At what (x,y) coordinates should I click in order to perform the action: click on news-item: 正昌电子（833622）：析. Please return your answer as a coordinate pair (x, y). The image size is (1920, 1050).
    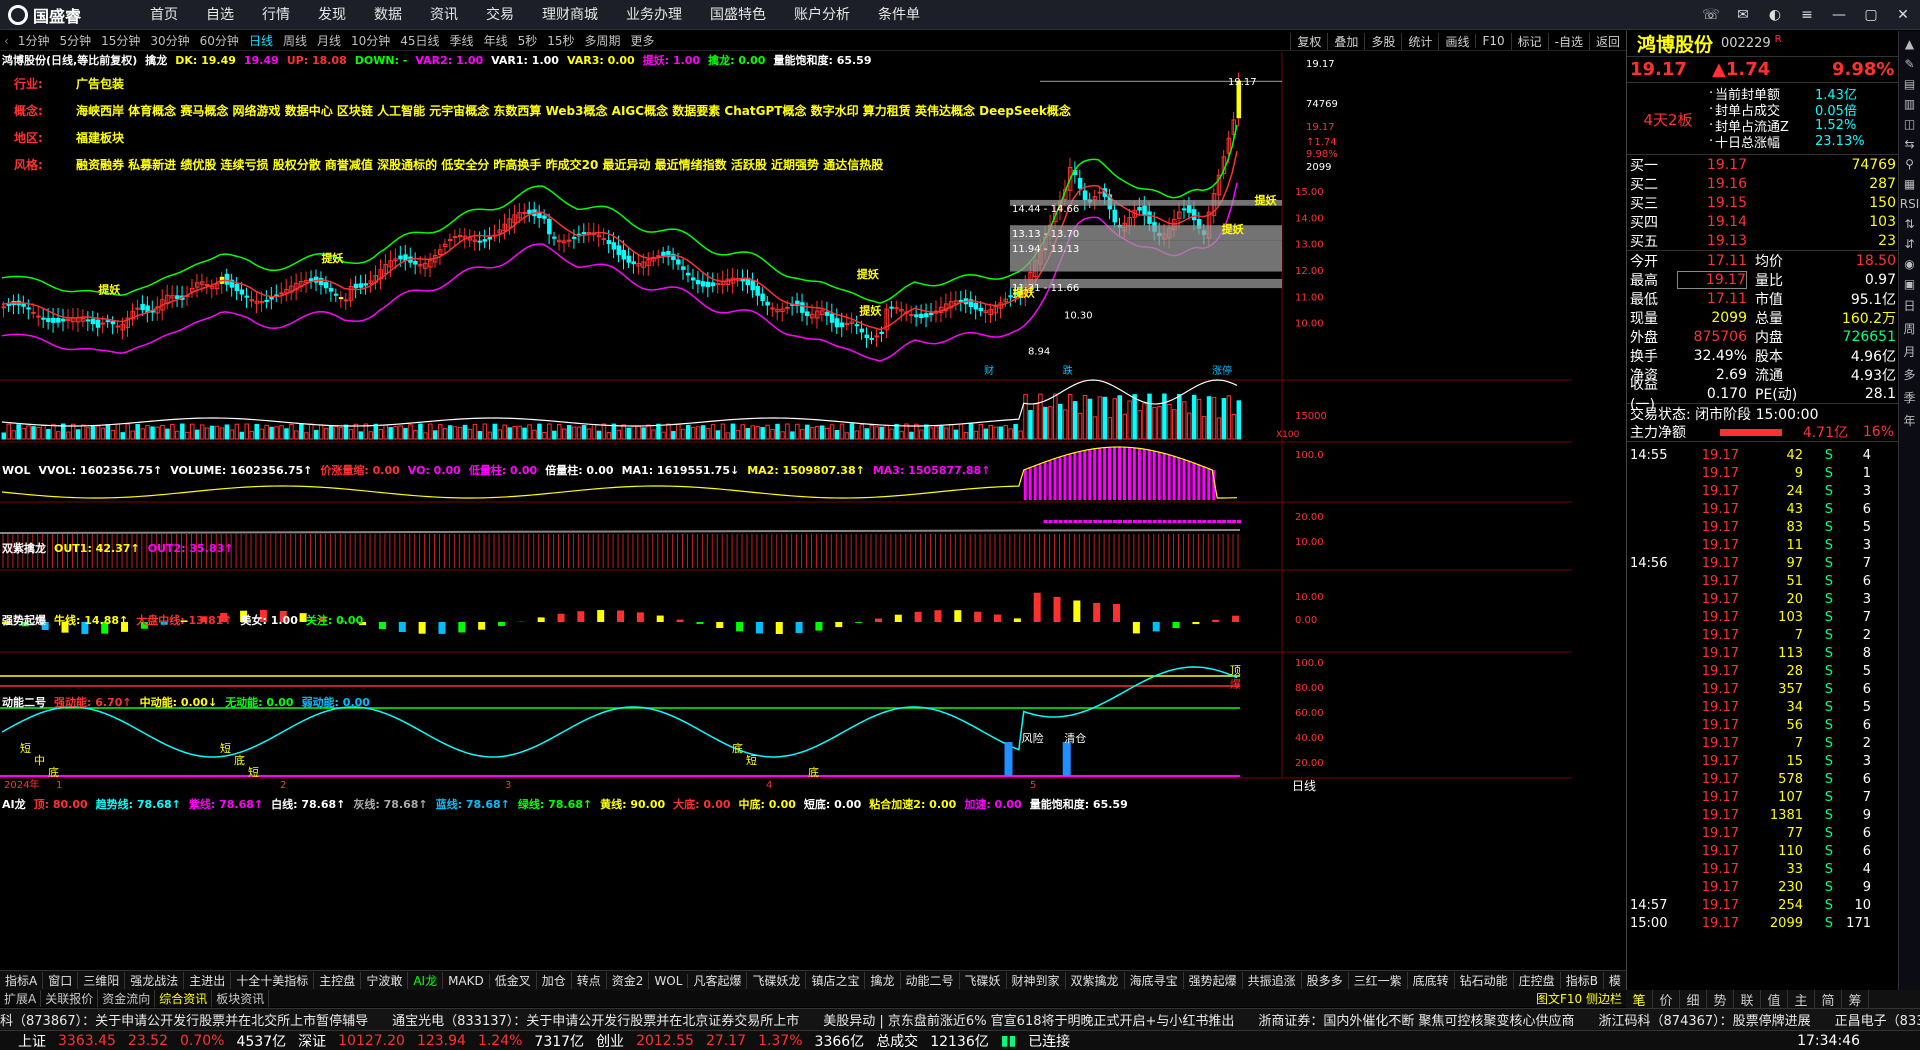
    Looking at the image, I should click on (1877, 1019).